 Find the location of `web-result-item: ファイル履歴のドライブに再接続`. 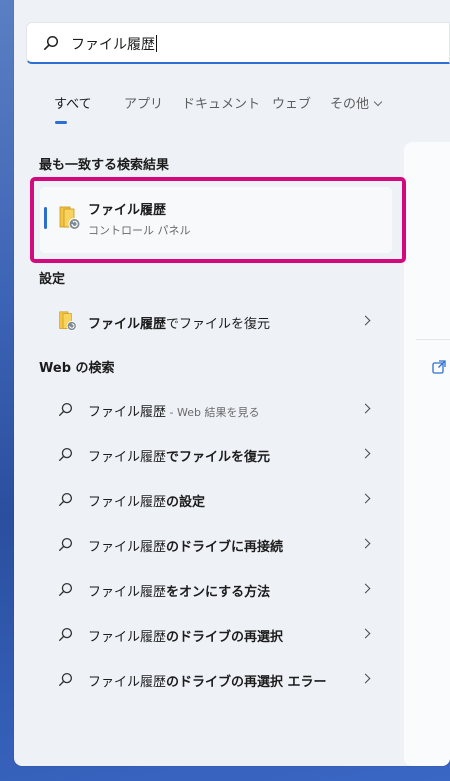

web-result-item: ファイル履歴のドライブに再接続 is located at coordinates (217, 544).